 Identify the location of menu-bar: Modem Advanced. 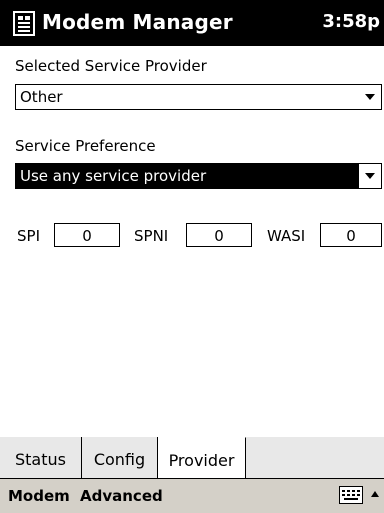
(192, 495).